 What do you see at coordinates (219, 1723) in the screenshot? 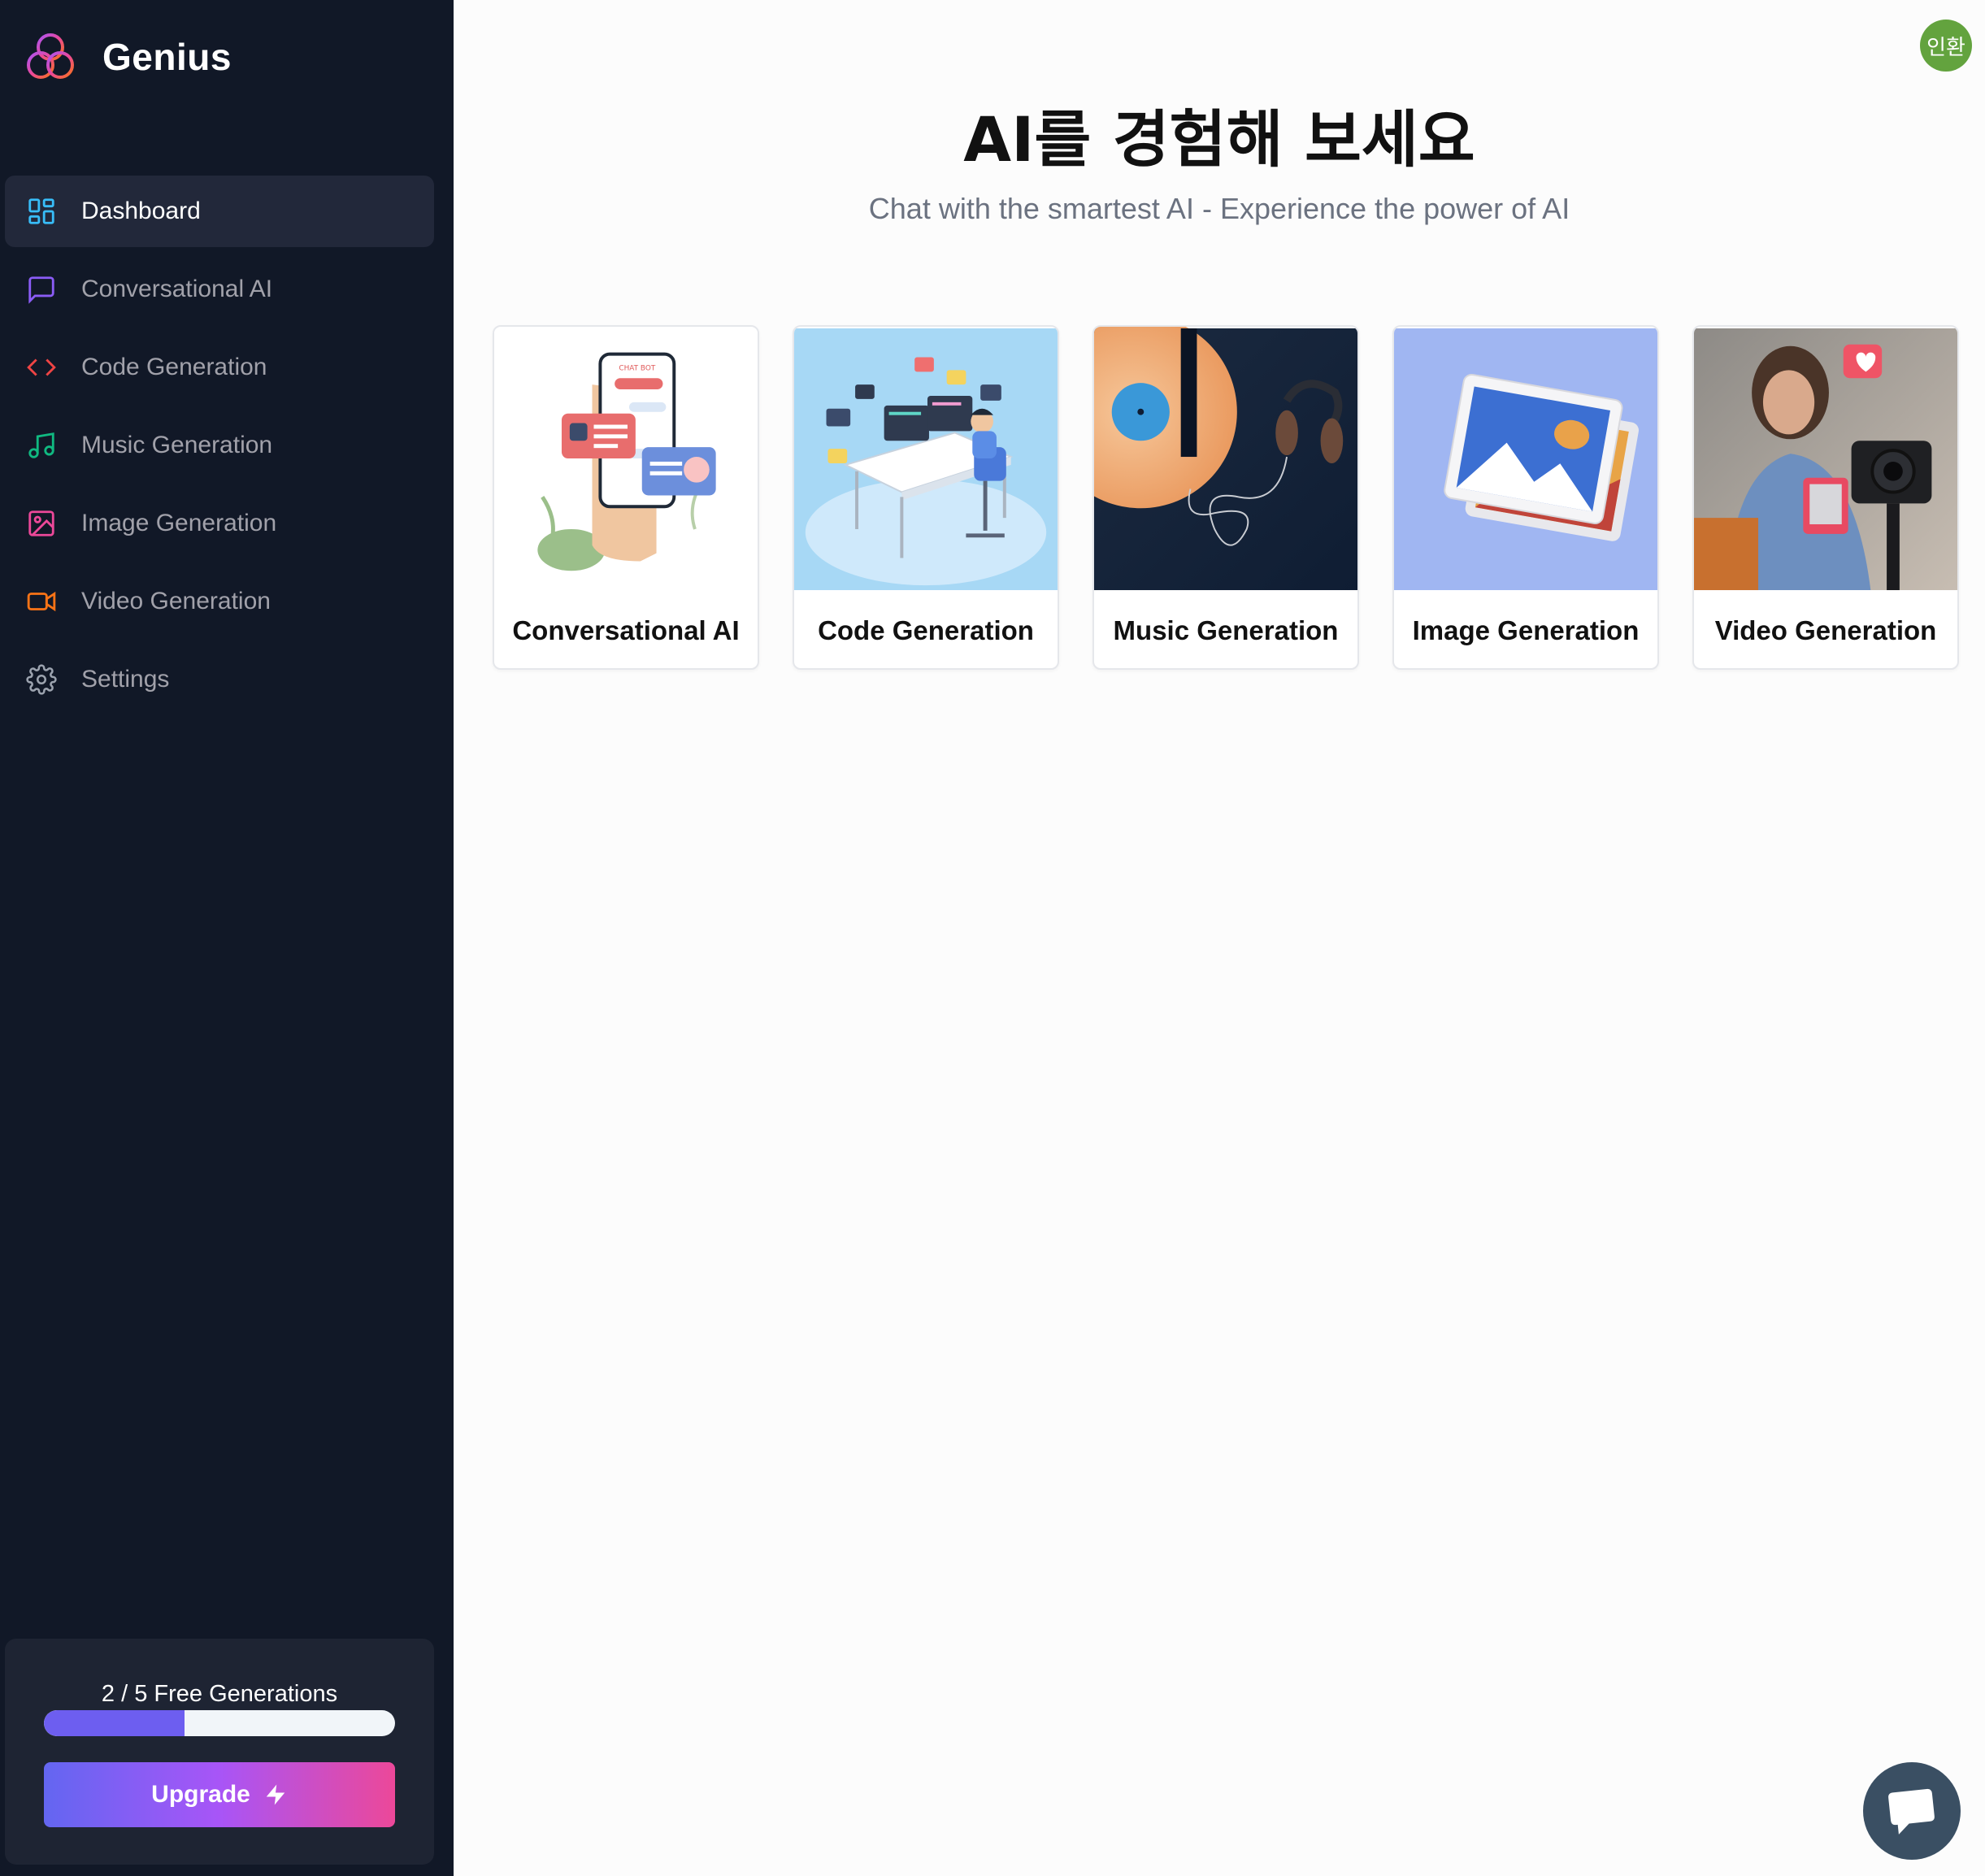
I see `usage-progress-bar` at bounding box center [219, 1723].